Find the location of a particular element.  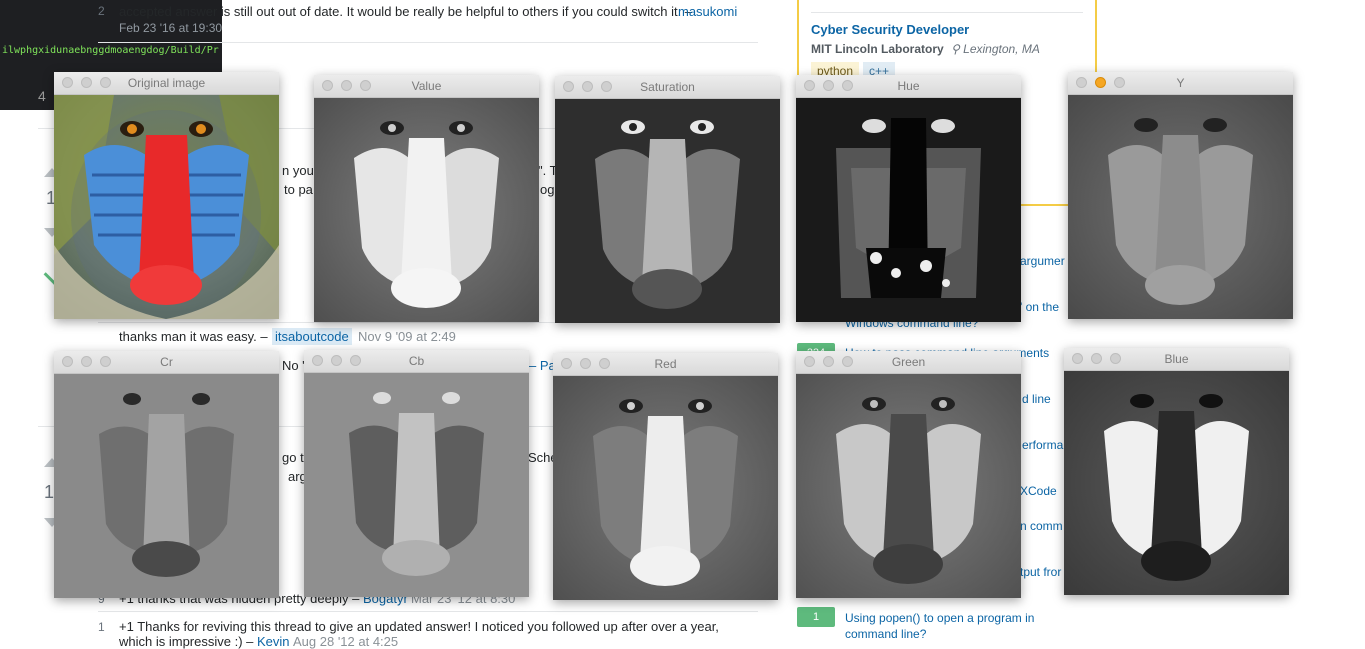

window-titlebar: Hue is located at coordinates (908, 86).